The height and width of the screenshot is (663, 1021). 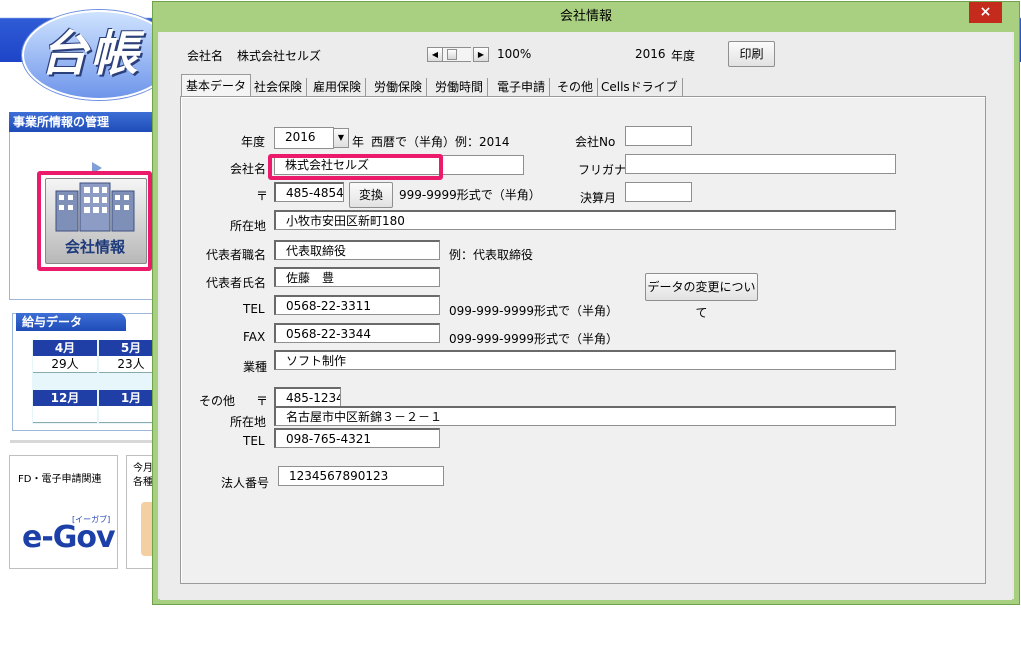 I want to click on salary-panel-title: 給与データ, so click(x=71, y=322).